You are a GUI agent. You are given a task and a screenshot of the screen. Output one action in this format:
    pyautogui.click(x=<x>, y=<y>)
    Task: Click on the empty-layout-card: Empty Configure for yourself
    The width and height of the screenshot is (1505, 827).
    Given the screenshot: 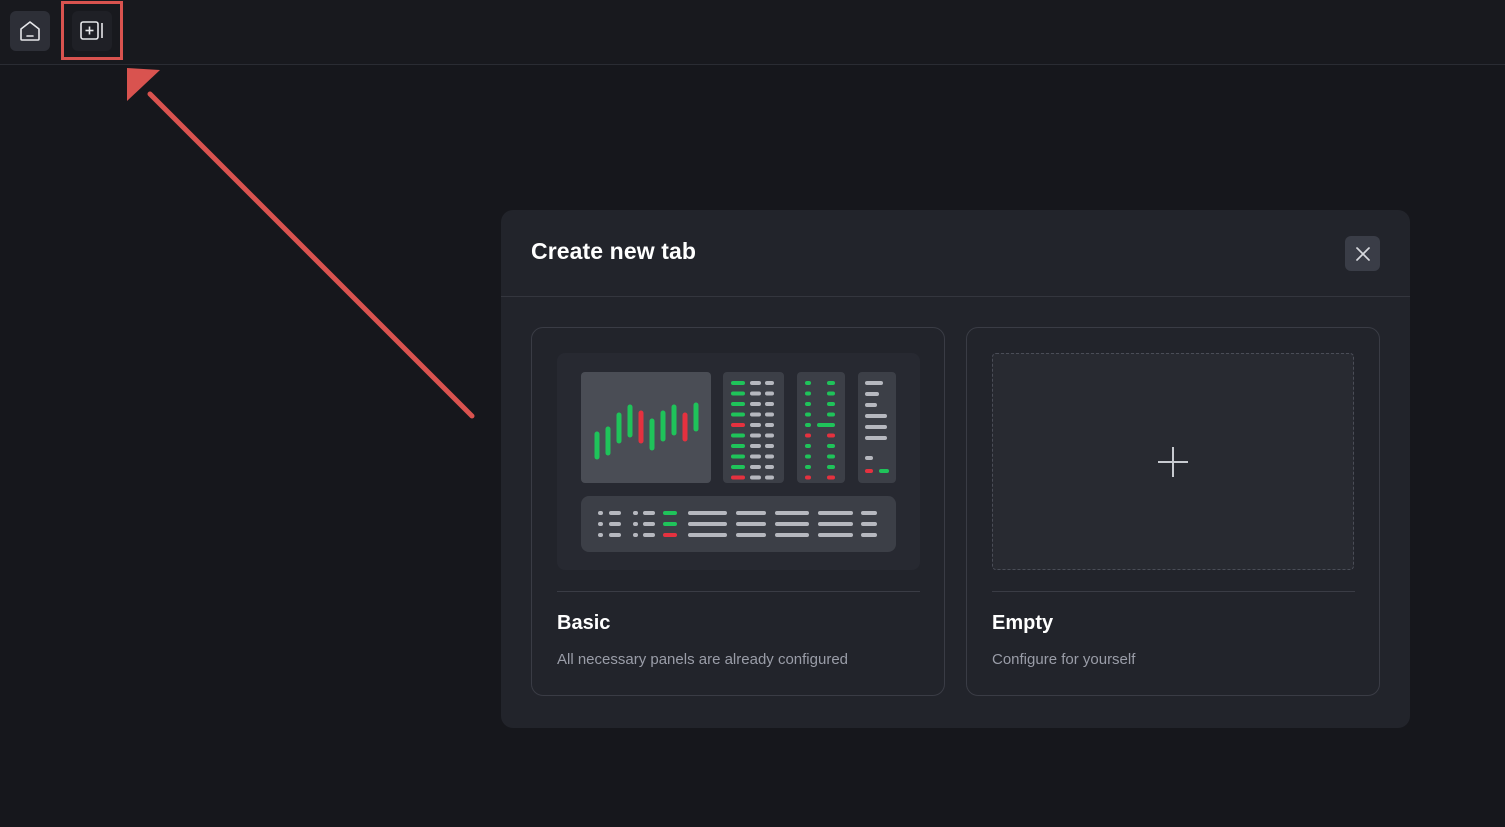 What is the action you would take?
    pyautogui.click(x=1173, y=511)
    